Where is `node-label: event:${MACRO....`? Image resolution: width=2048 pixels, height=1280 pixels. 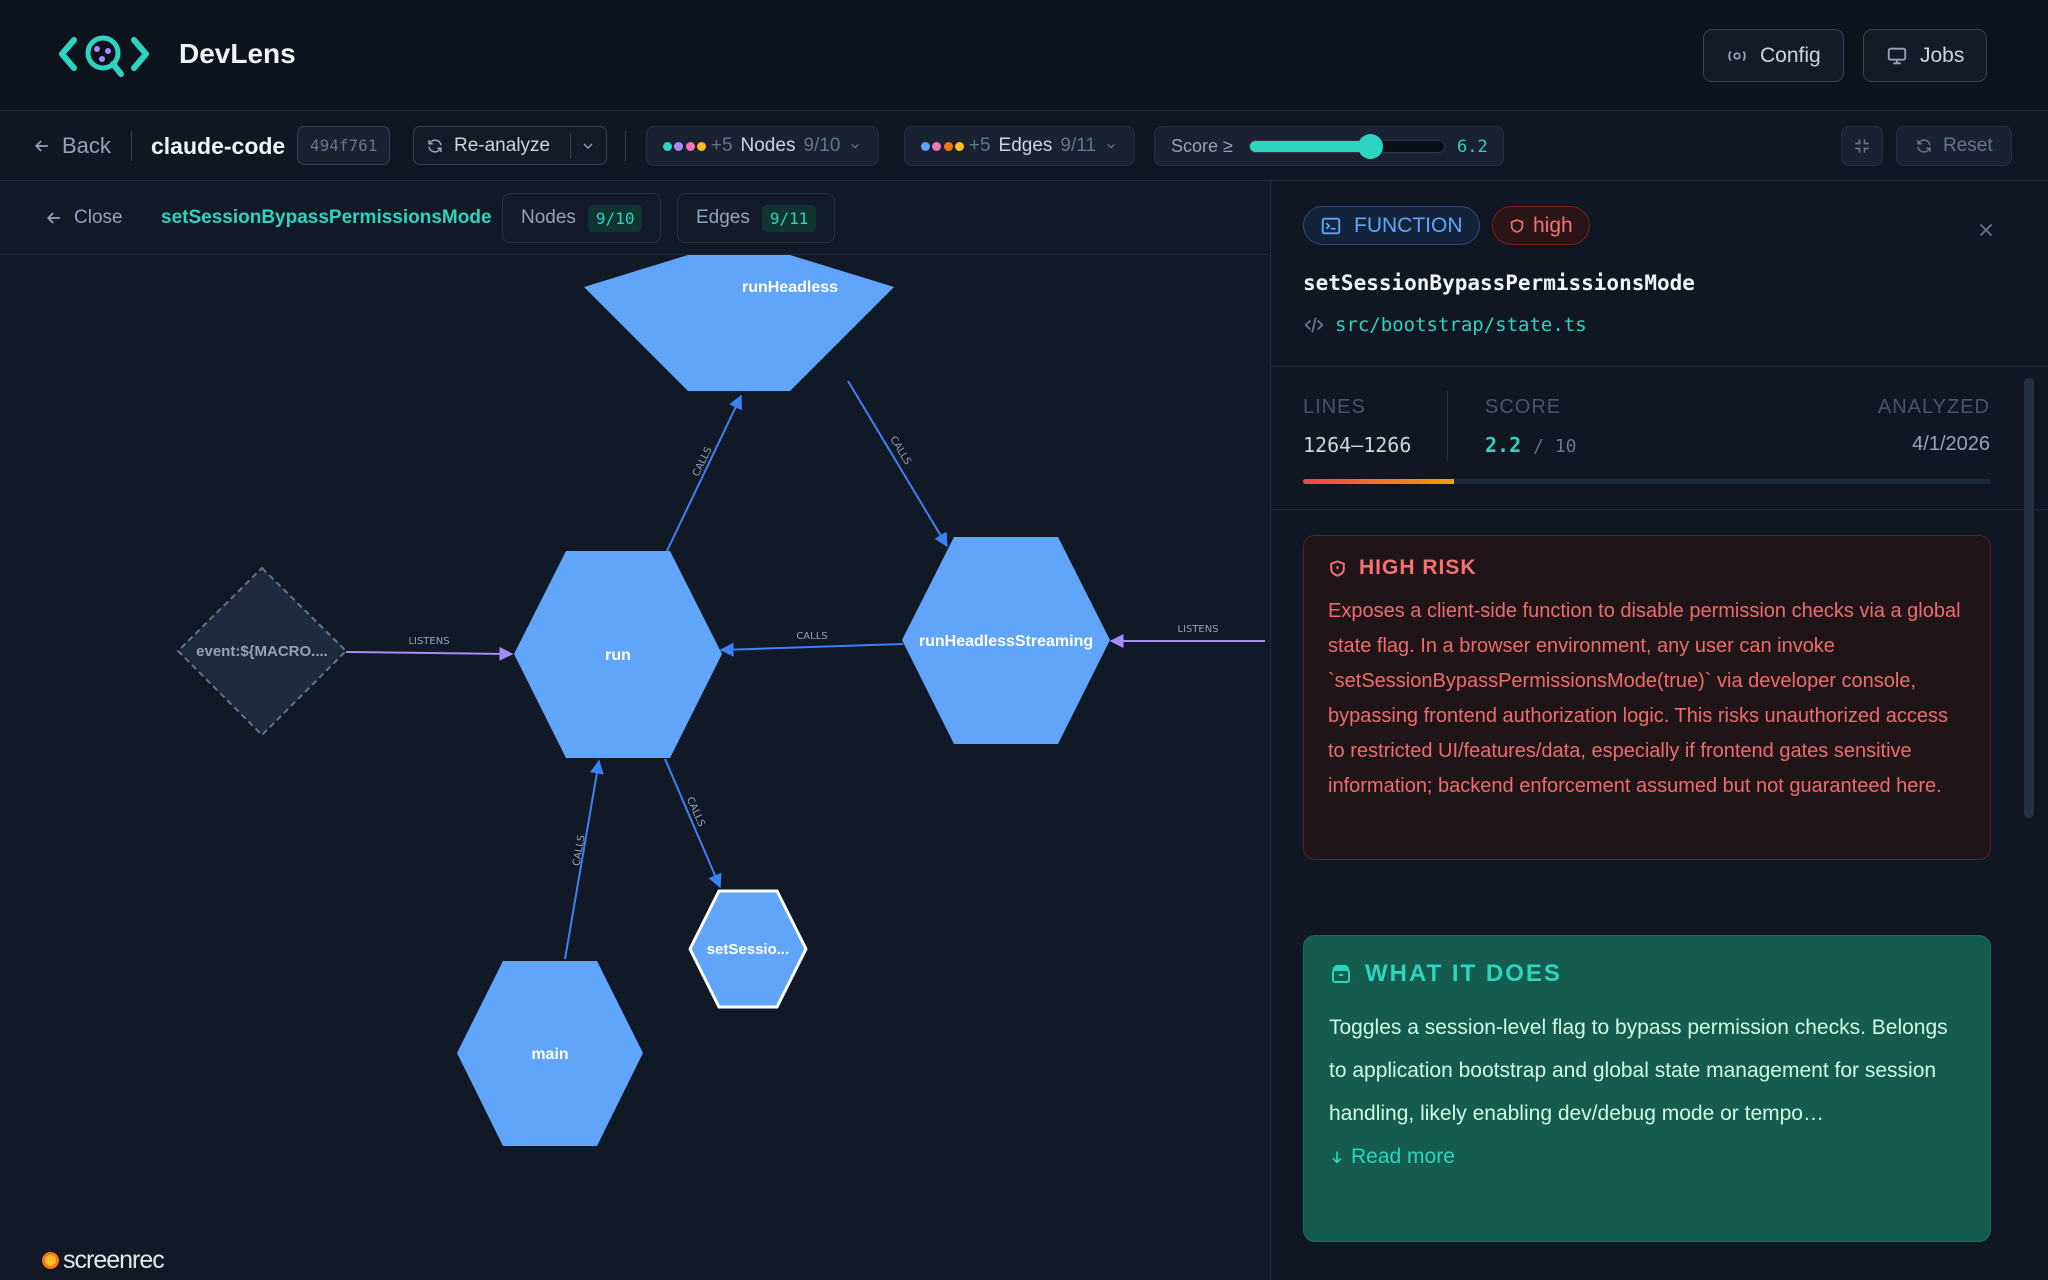
node-label: event:${MACRO.... is located at coordinates (262, 651).